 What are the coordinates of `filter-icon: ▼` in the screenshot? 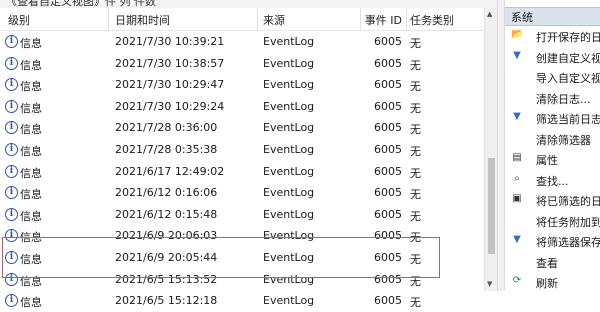 It's located at (517, 116).